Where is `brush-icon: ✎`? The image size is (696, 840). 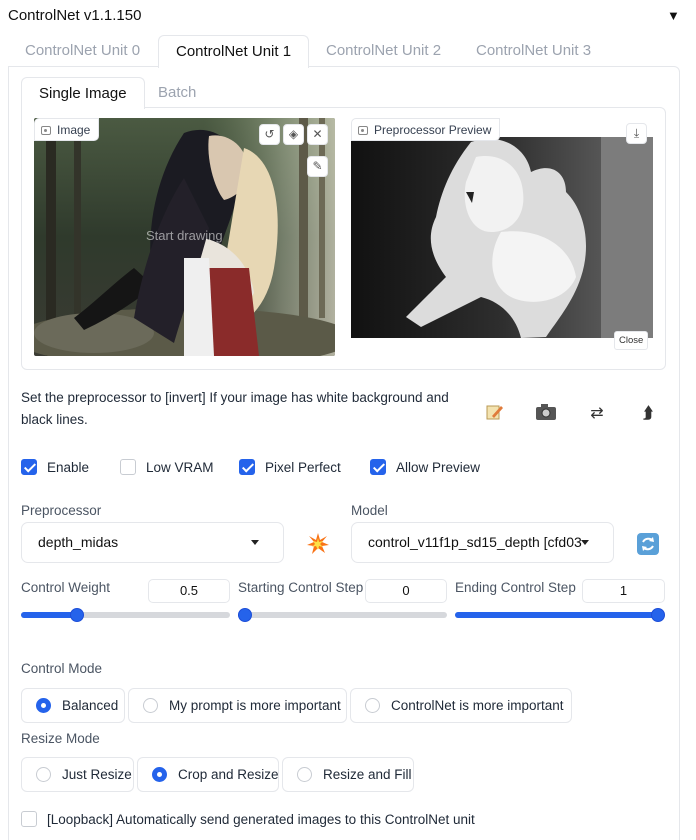
brush-icon: ✎ is located at coordinates (317, 166).